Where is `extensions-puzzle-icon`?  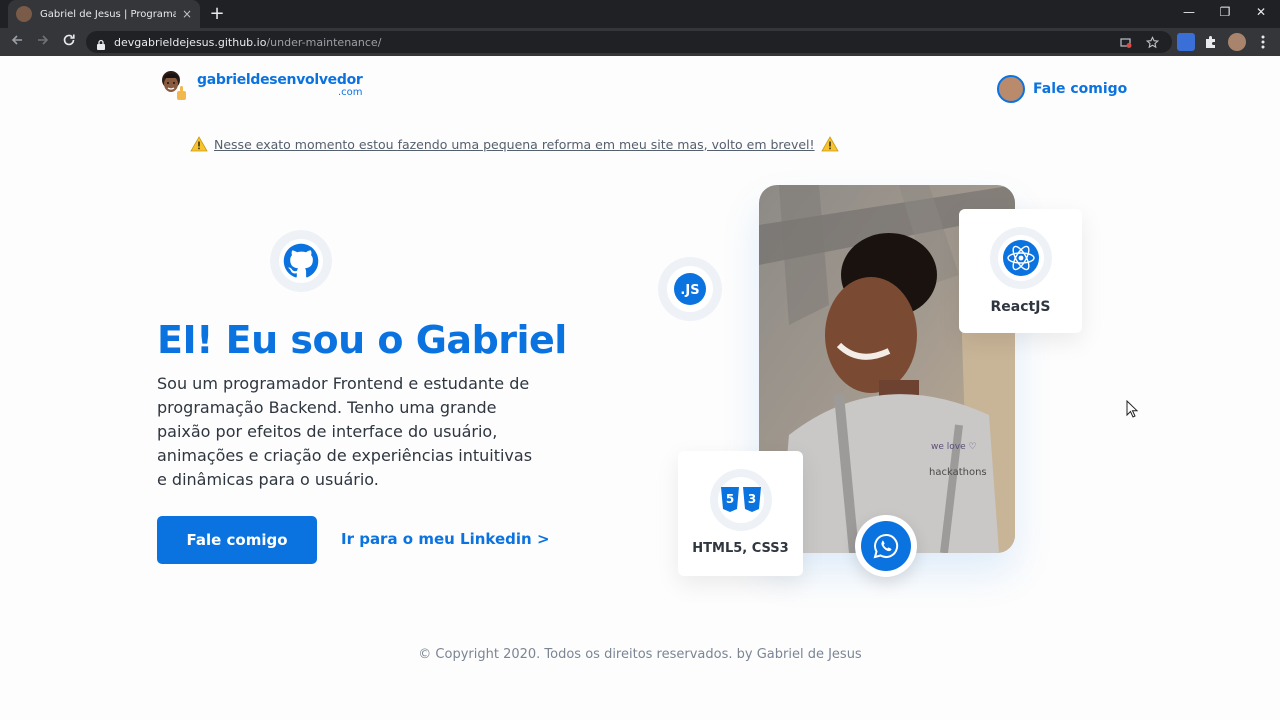 extensions-puzzle-icon is located at coordinates (1211, 42).